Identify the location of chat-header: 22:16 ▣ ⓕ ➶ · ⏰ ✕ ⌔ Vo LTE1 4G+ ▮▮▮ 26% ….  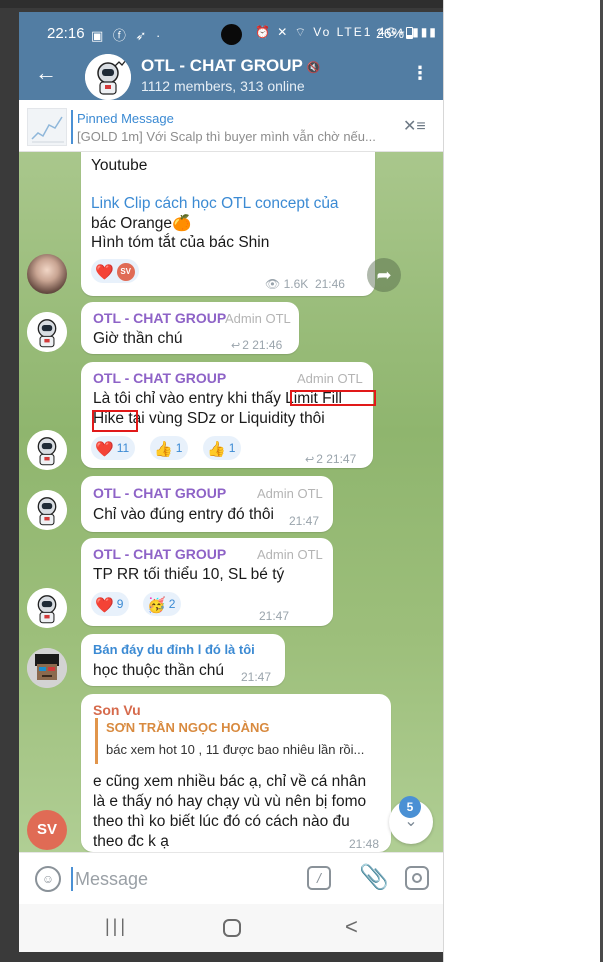
(231, 56).